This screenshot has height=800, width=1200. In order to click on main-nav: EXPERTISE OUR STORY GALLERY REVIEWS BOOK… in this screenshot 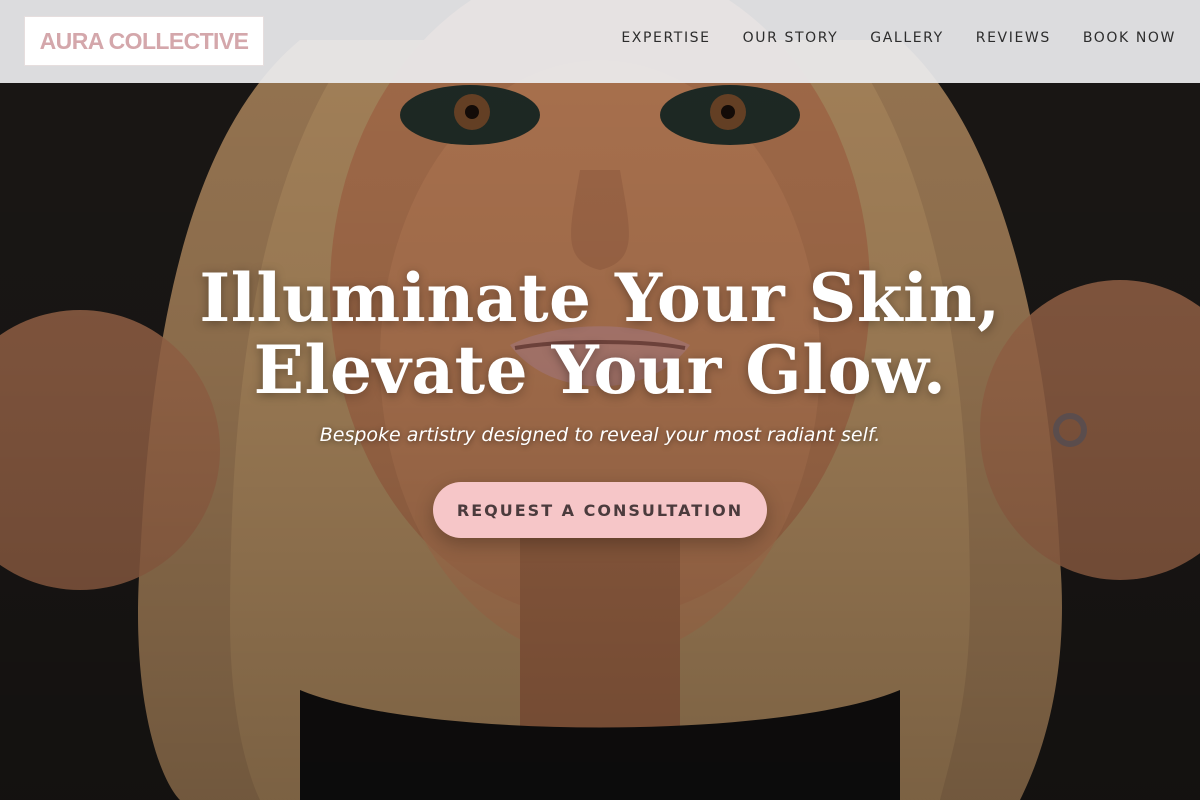, I will do `click(898, 38)`.